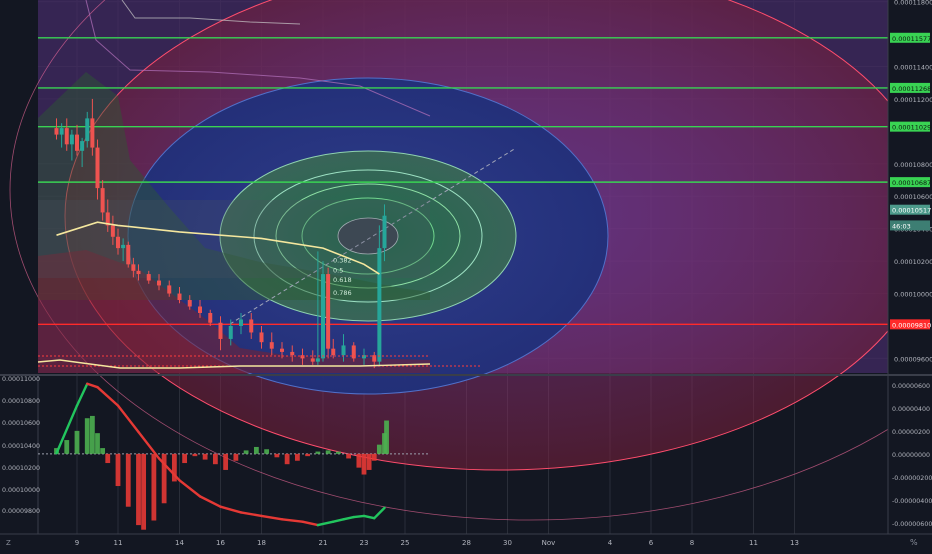 The width and height of the screenshot is (932, 554). I want to click on fib-level-label: 0.786, so click(342, 293).